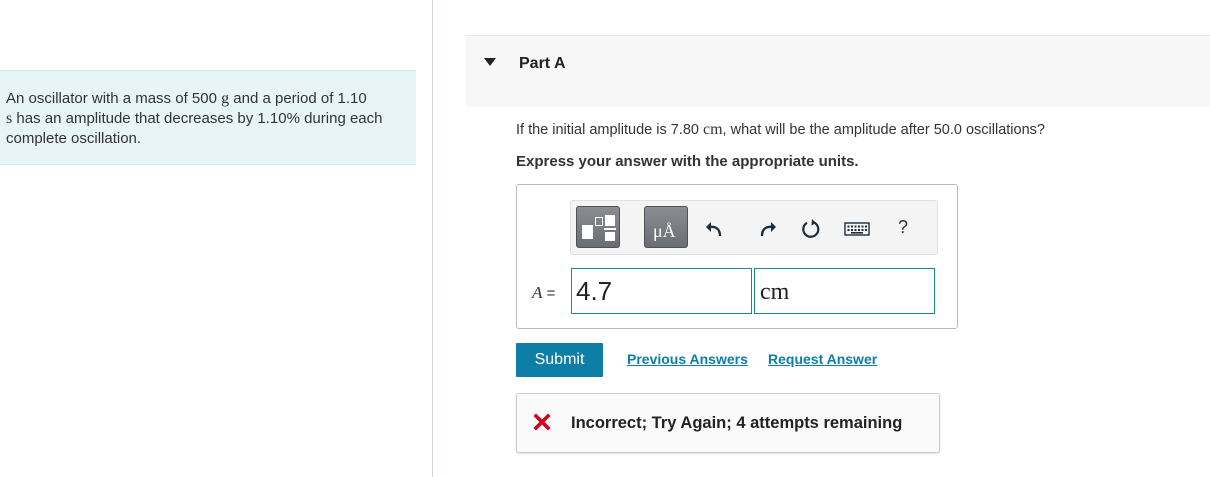 The height and width of the screenshot is (477, 1210). What do you see at coordinates (542, 422) in the screenshot?
I see `incorrect-x-icon` at bounding box center [542, 422].